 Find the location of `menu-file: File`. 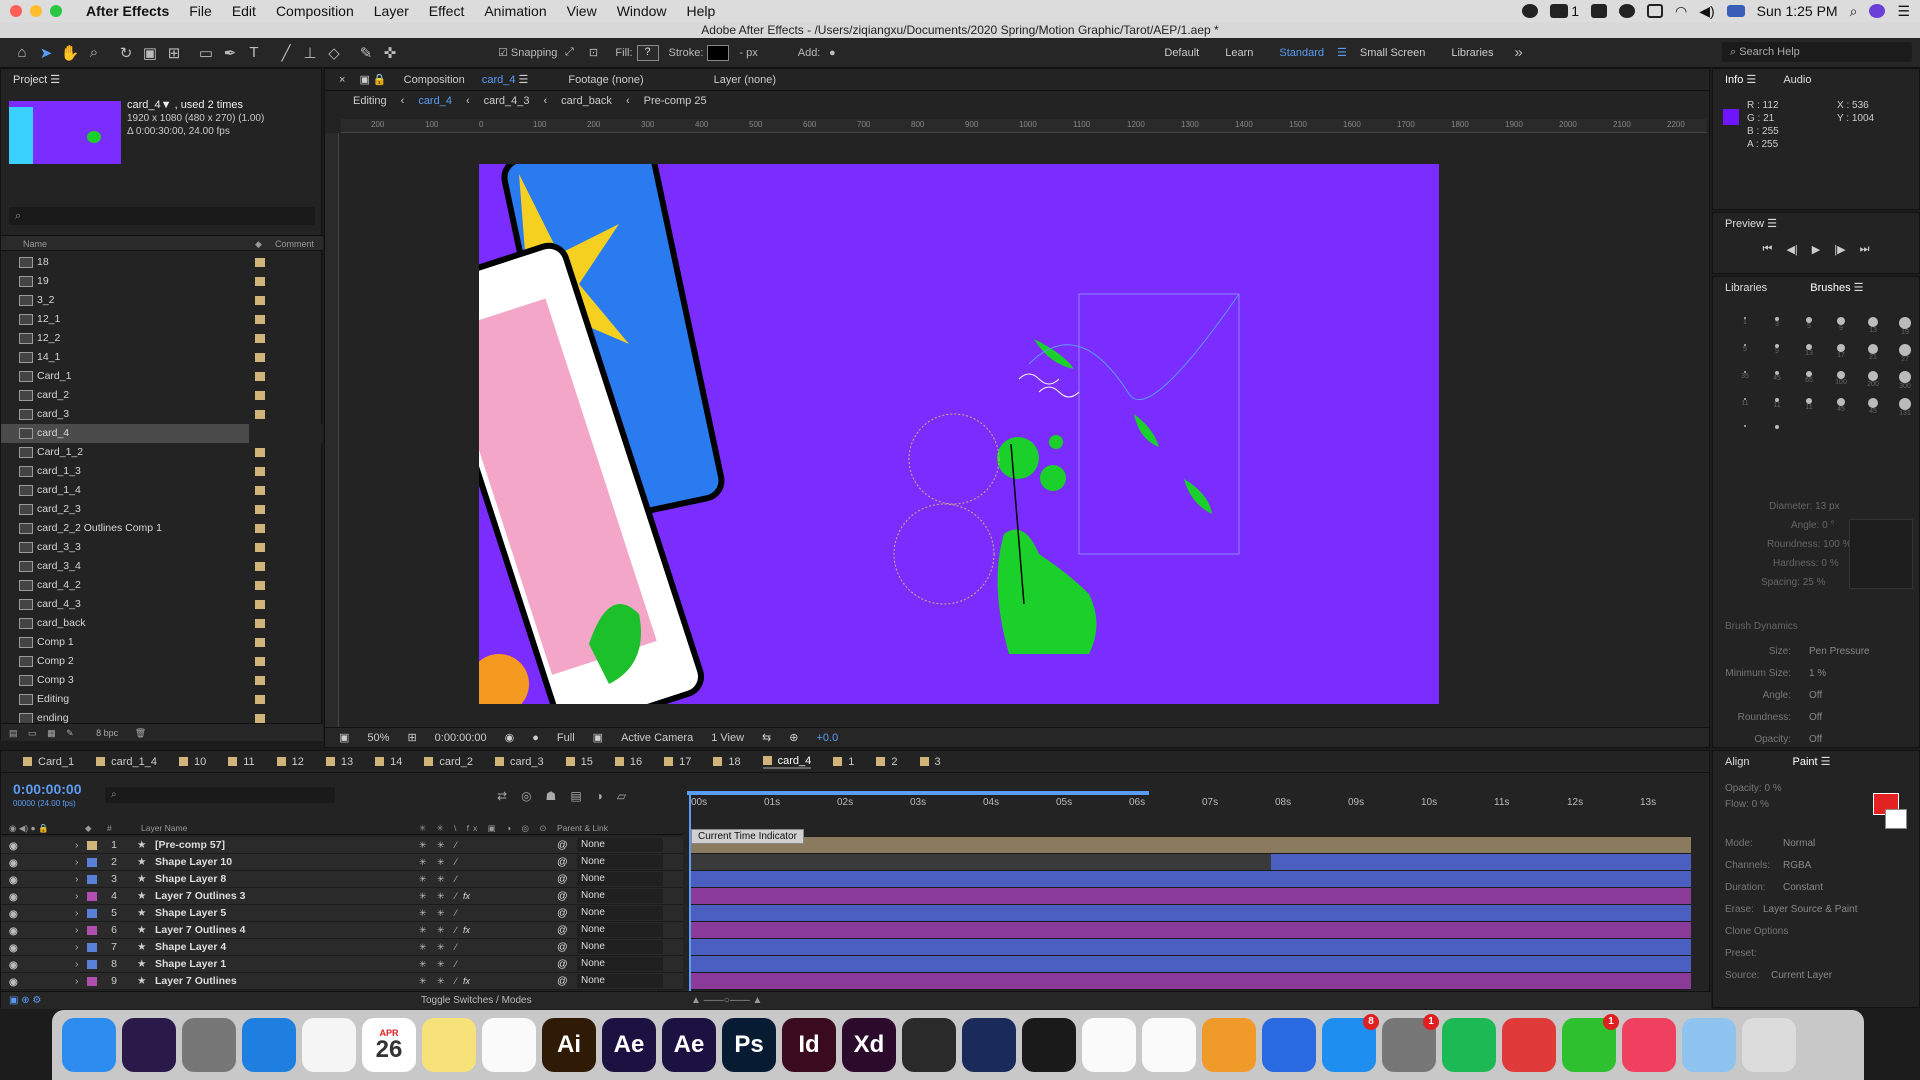

menu-file: File is located at coordinates (200, 11).